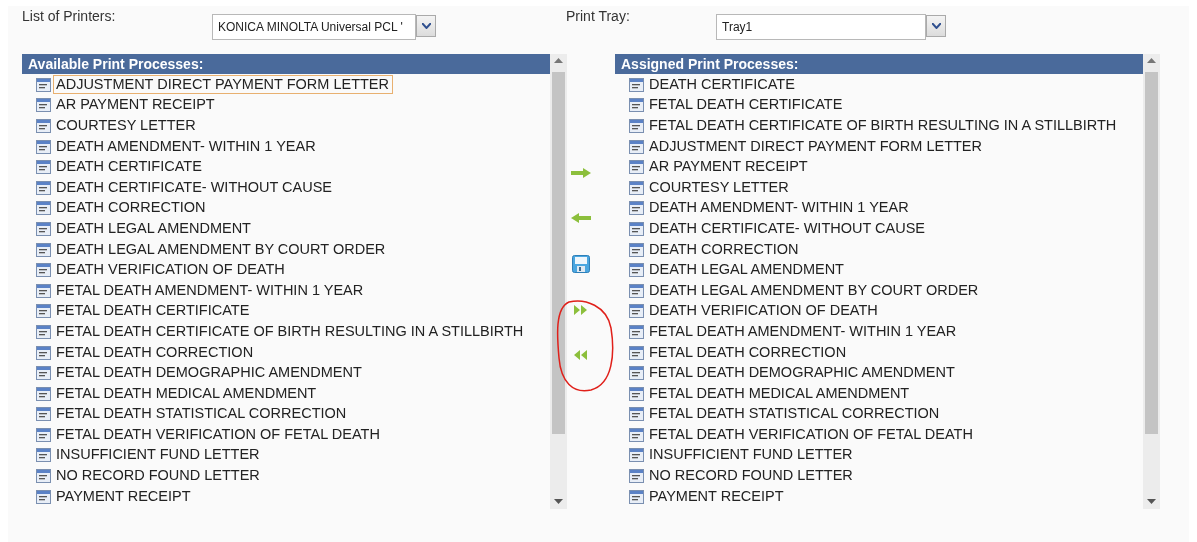 This screenshot has width=1197, height=542. Describe the element at coordinates (581, 173) in the screenshot. I see `right-arrow-icon` at that location.